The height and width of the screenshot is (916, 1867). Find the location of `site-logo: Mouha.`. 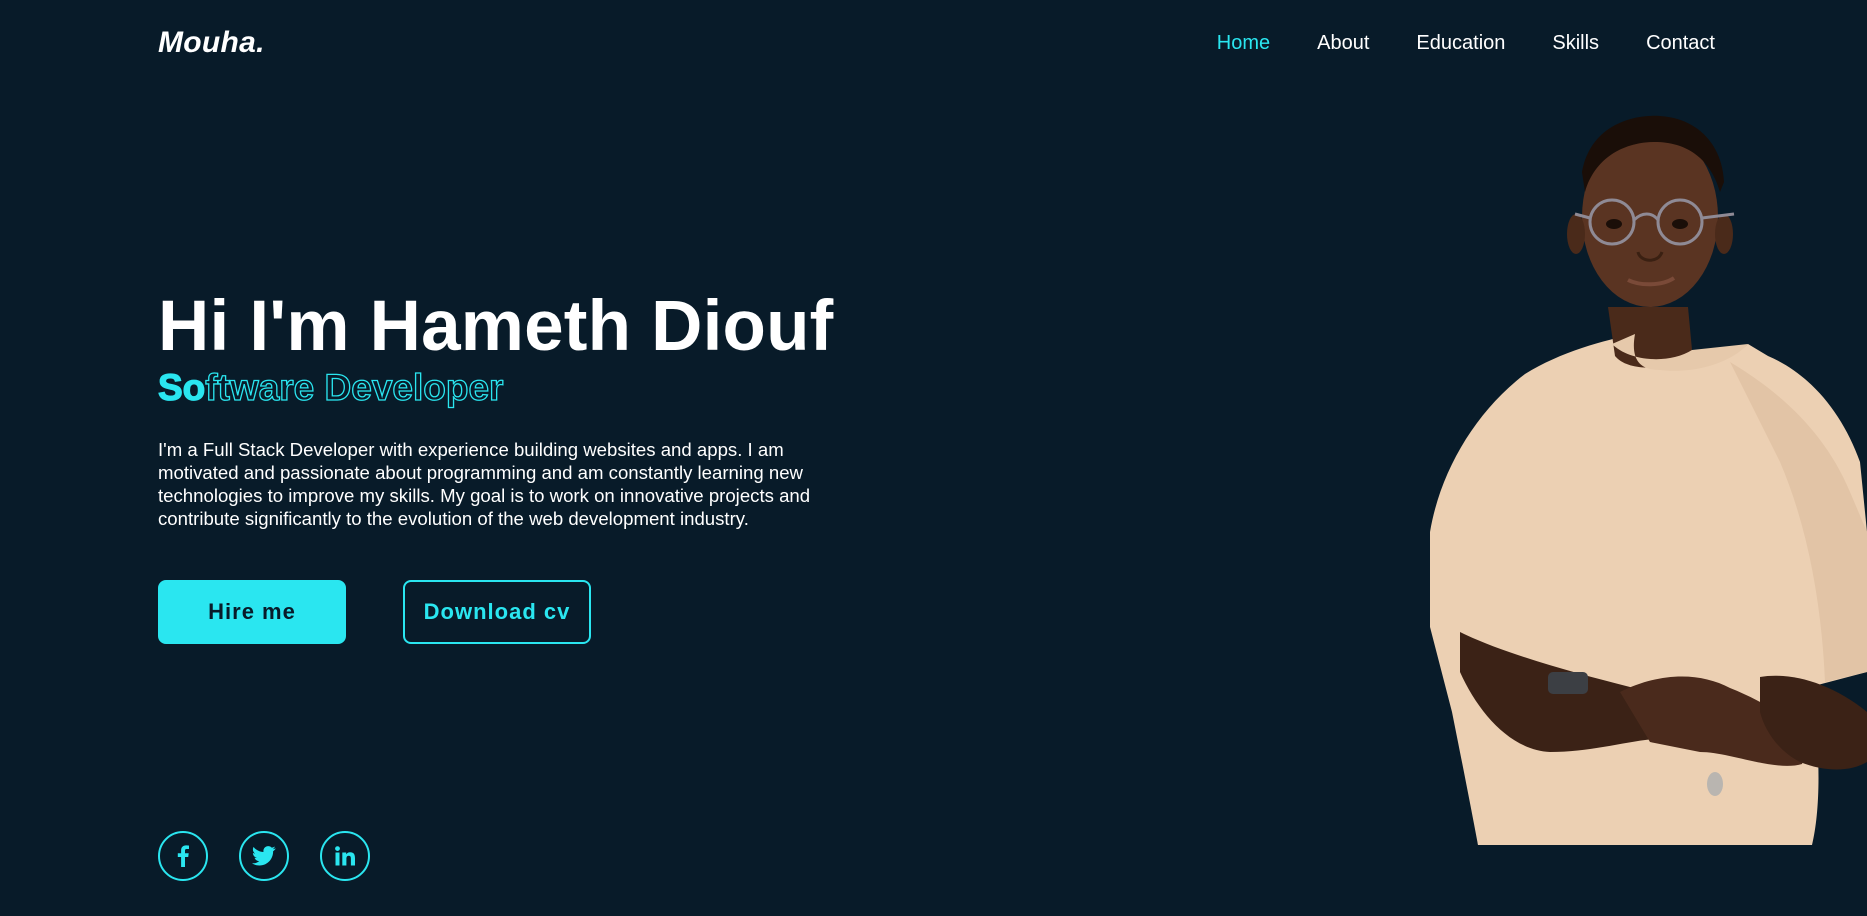

site-logo: Mouha. is located at coordinates (211, 43).